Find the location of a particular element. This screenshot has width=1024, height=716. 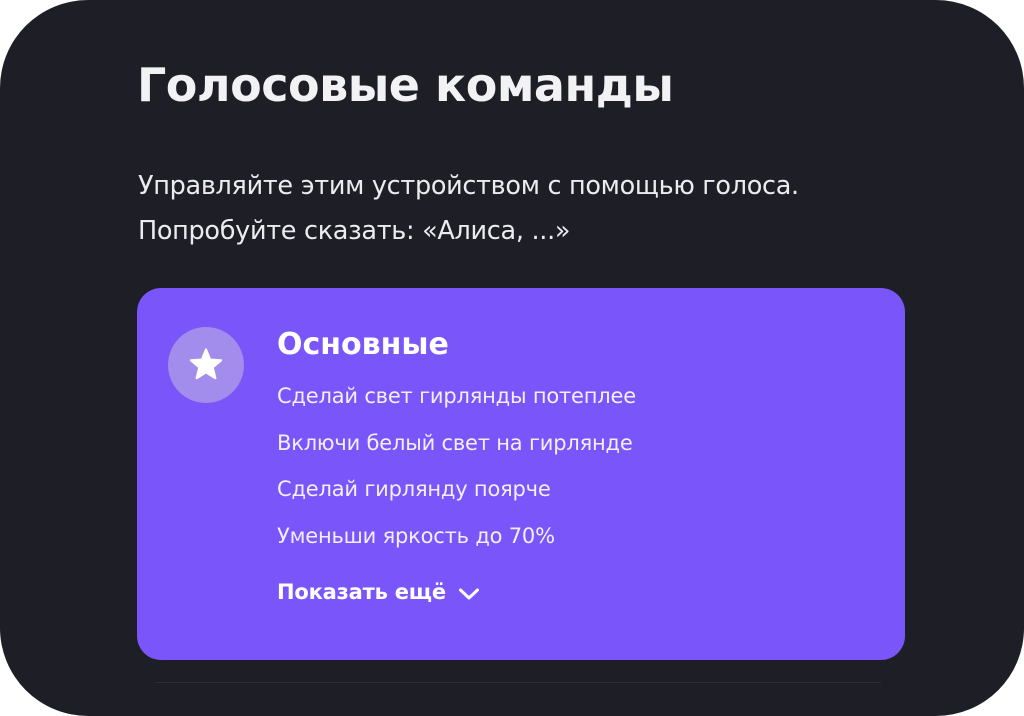

chevron-down-icon is located at coordinates (468, 593).